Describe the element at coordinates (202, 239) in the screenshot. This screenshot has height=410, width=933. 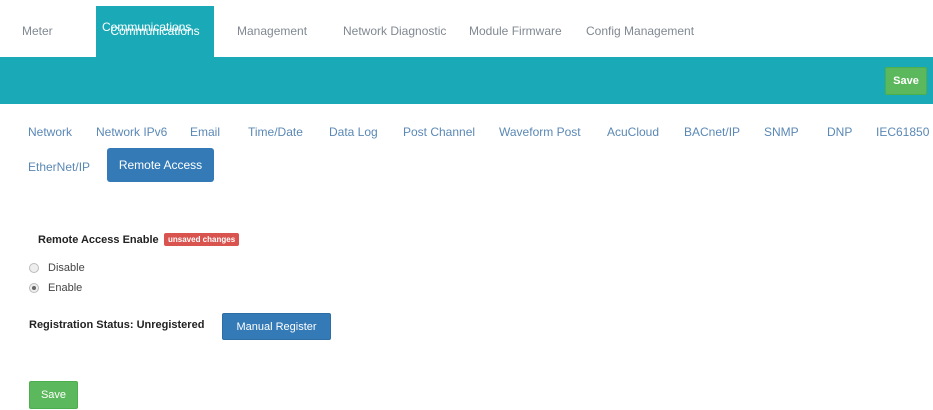
I see `unsaved-changes-badge: unsaved changes` at that location.